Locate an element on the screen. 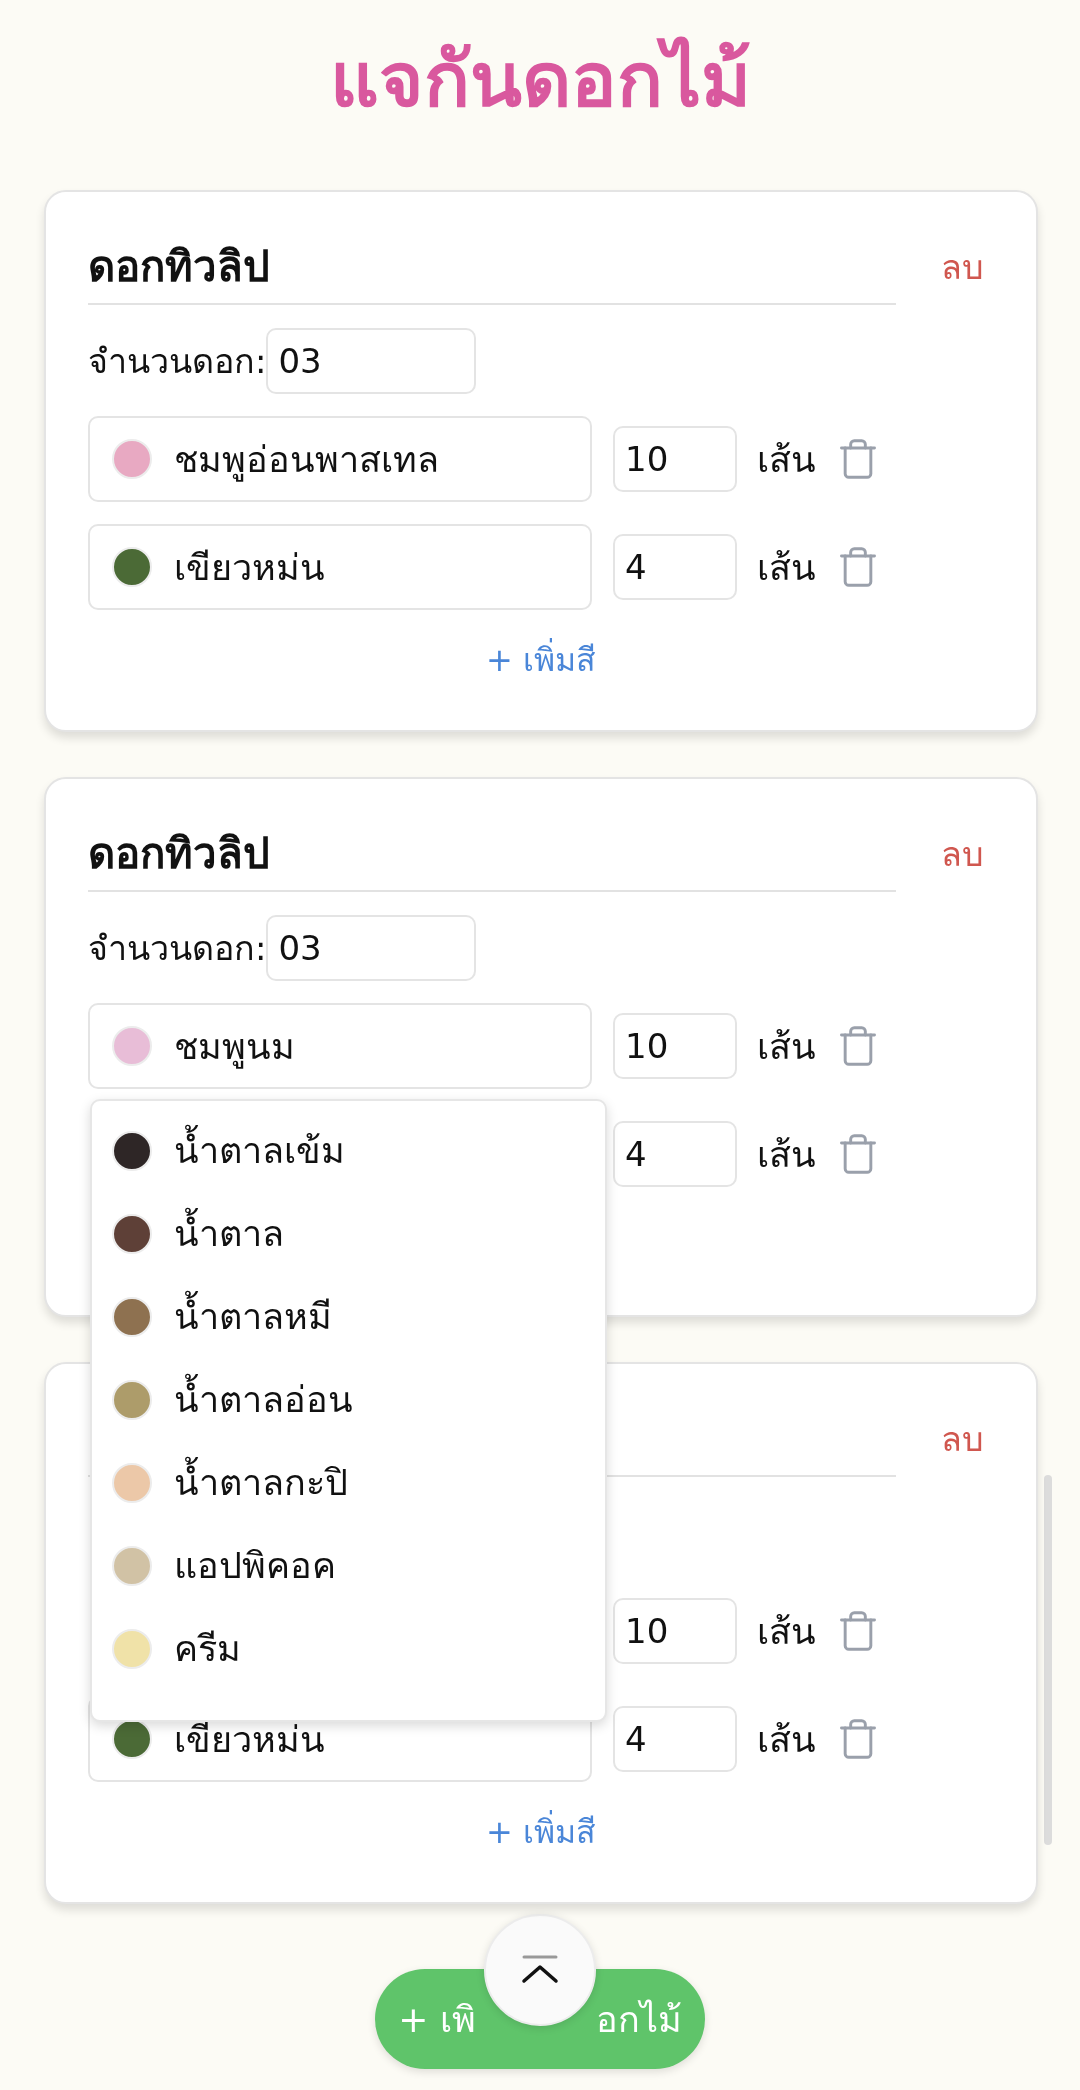 The image size is (1080, 2090). color-option: น้ำตาล is located at coordinates (348, 1233).